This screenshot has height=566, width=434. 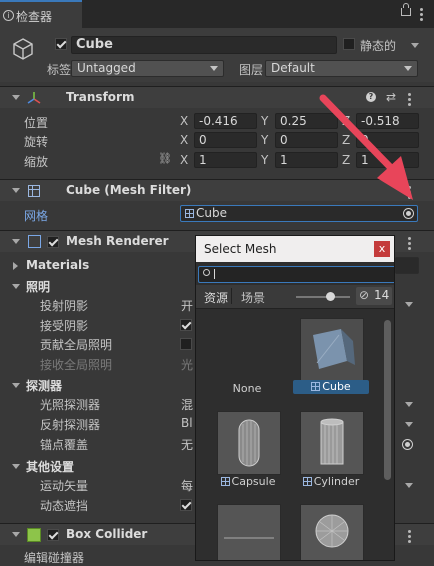 I want to click on receive-shadows-checkbox, so click(x=186, y=325).